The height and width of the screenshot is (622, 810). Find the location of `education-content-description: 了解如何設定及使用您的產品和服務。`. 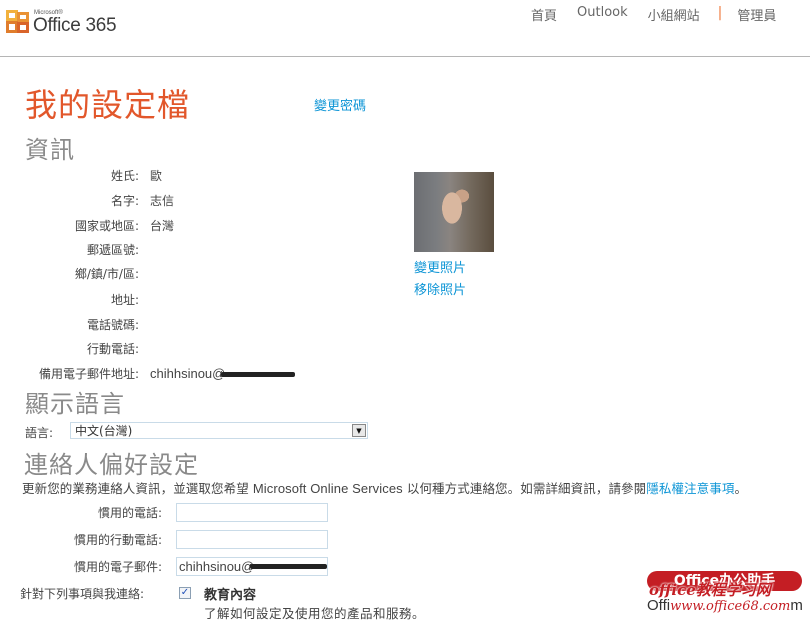

education-content-description: 了解如何設定及使用您的產品和服務。 is located at coordinates (315, 613).